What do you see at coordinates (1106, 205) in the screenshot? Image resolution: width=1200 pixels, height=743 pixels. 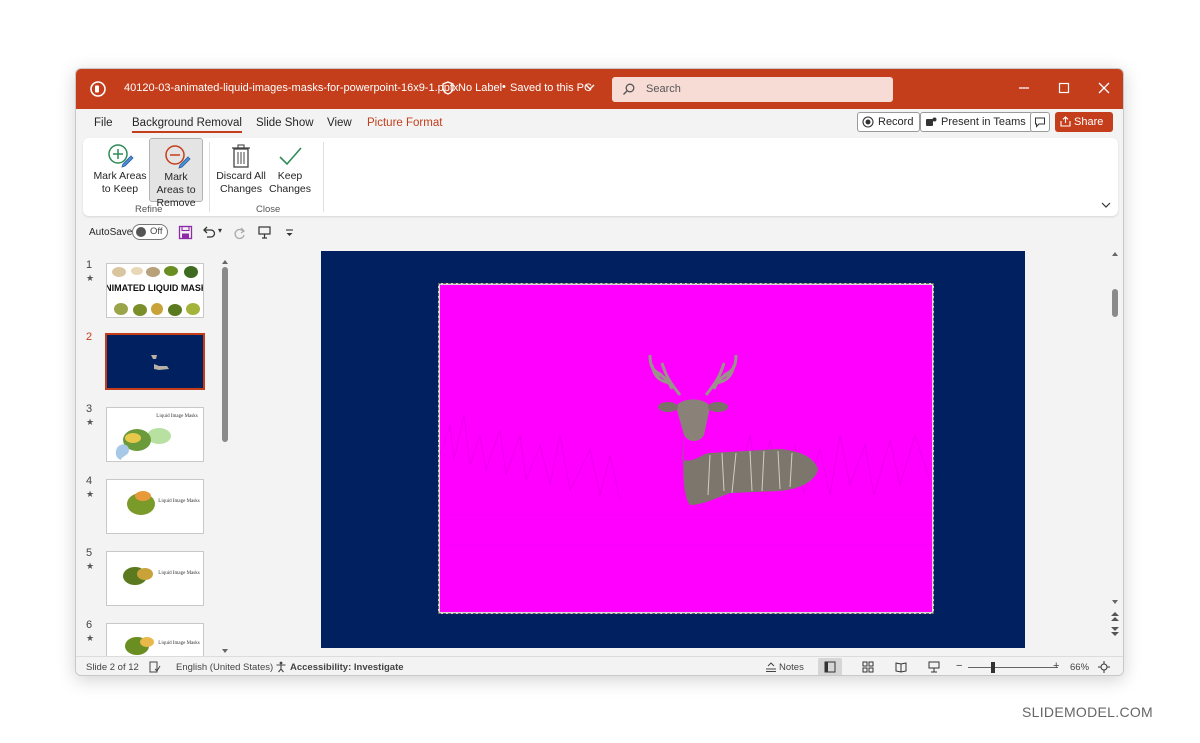 I see `ribbon-collapse-chevron-icon` at bounding box center [1106, 205].